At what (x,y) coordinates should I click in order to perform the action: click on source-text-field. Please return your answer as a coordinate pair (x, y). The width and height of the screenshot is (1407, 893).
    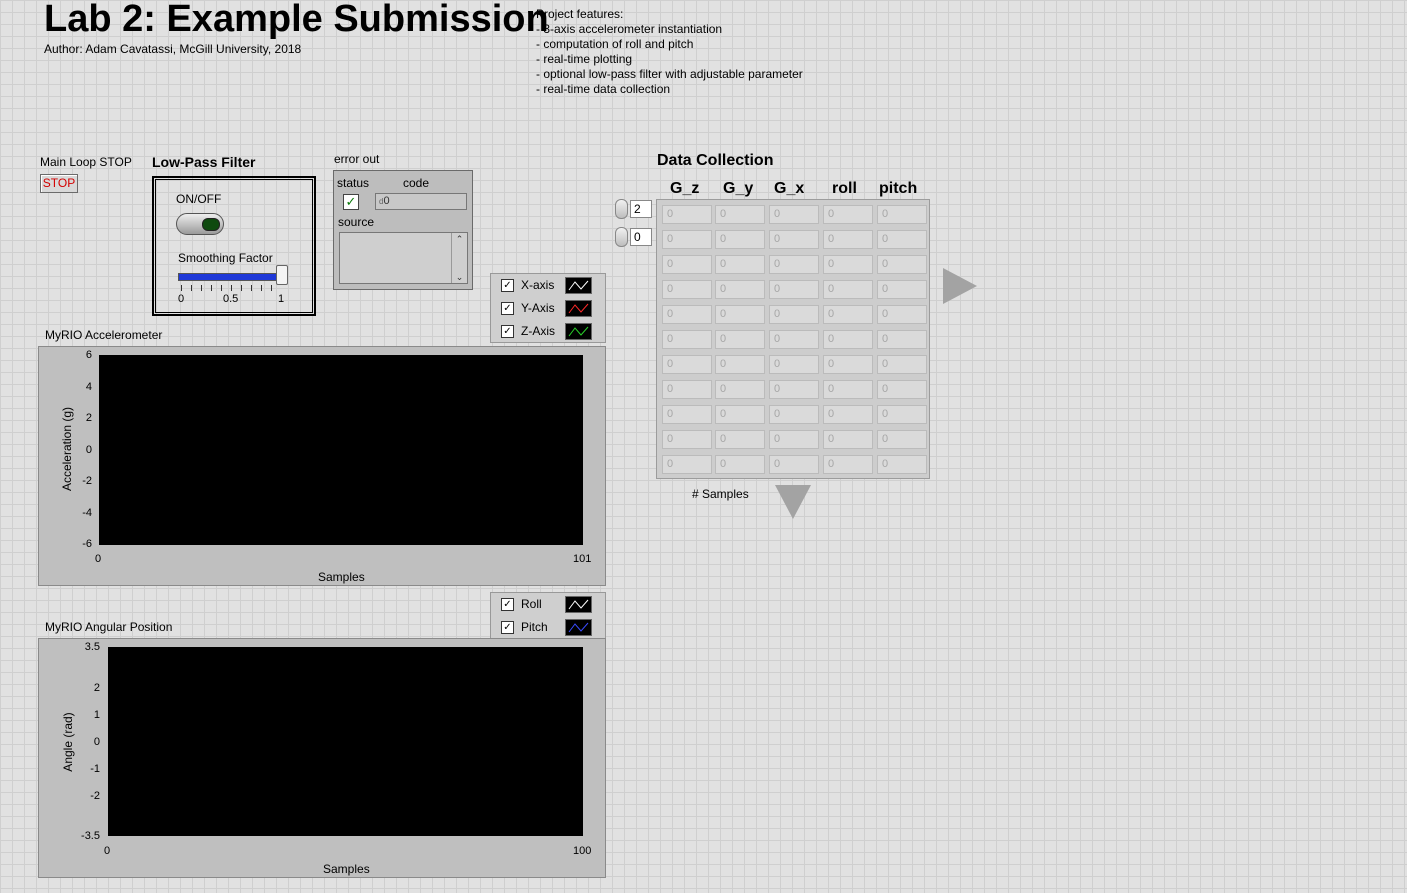
    Looking at the image, I should click on (403, 258).